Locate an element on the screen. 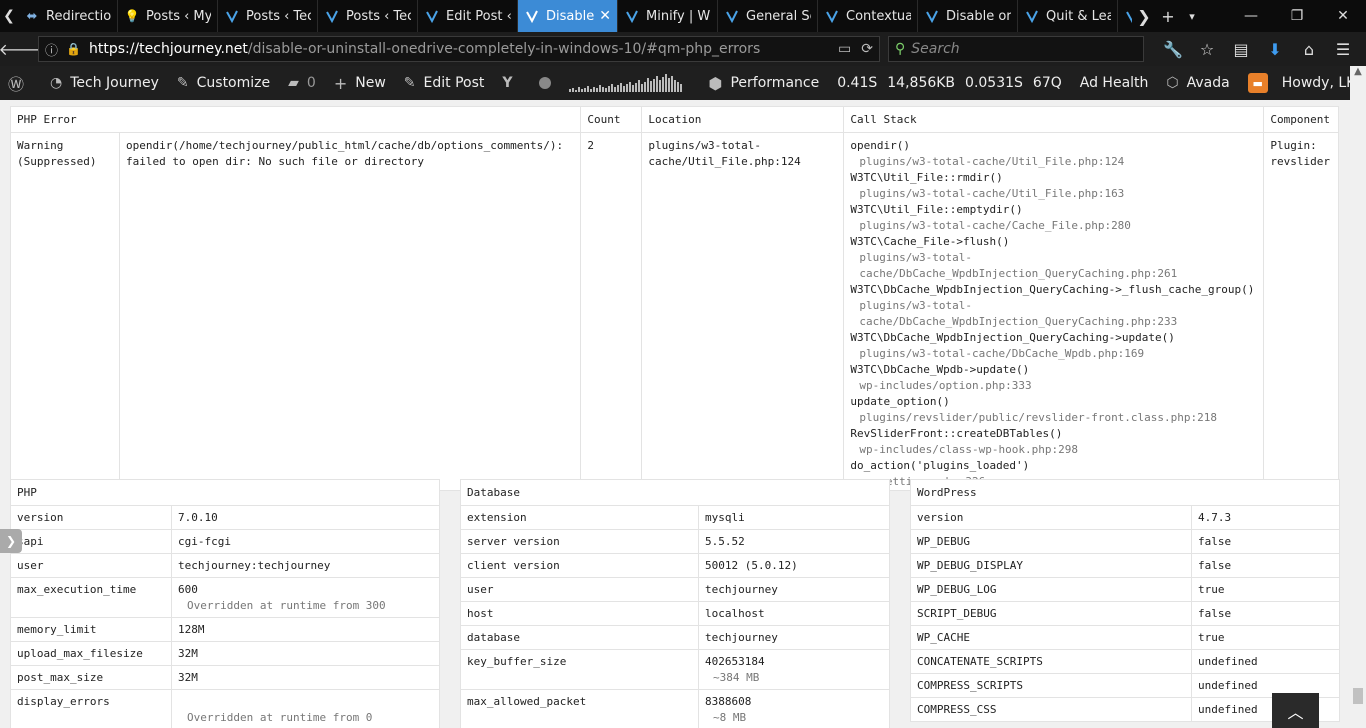 The height and width of the screenshot is (728, 1366). ad-health-link: Ad Health is located at coordinates (1114, 83).